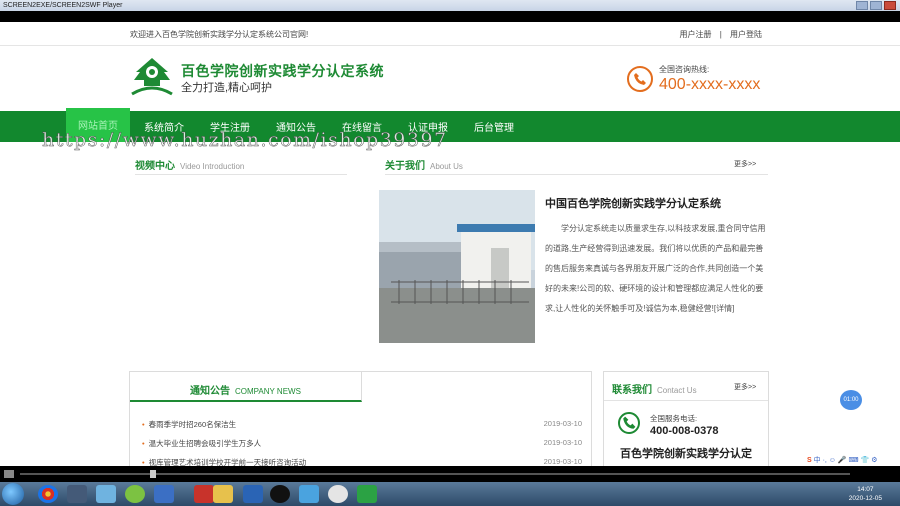 This screenshot has width=900, height=506. I want to click on hotline-number: 400-xxxx-xxxx, so click(710, 84).